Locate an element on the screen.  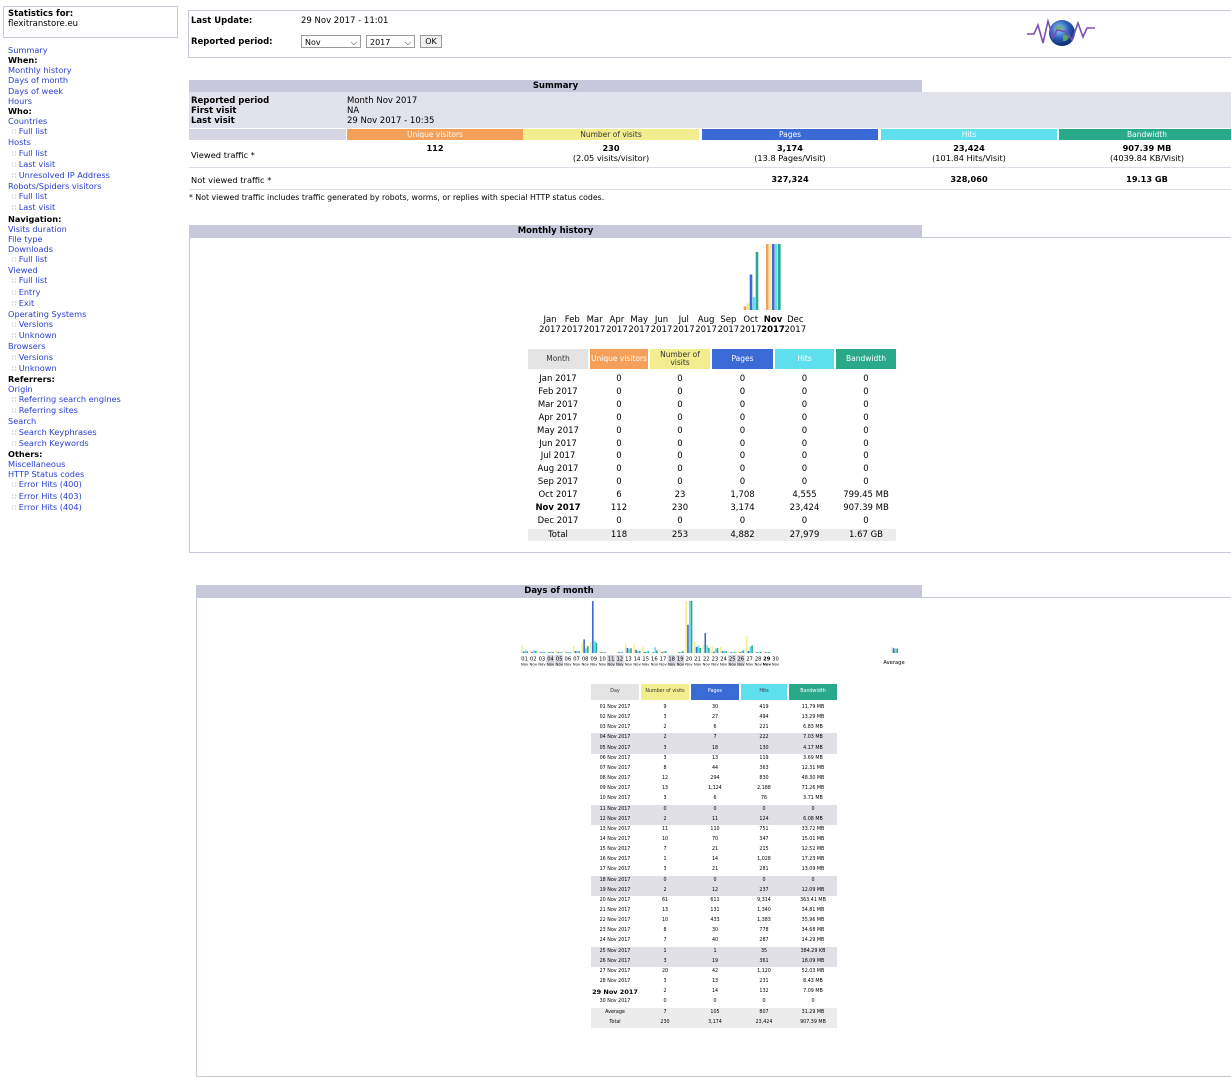
menu-item: Downloads is located at coordinates (64, 249).